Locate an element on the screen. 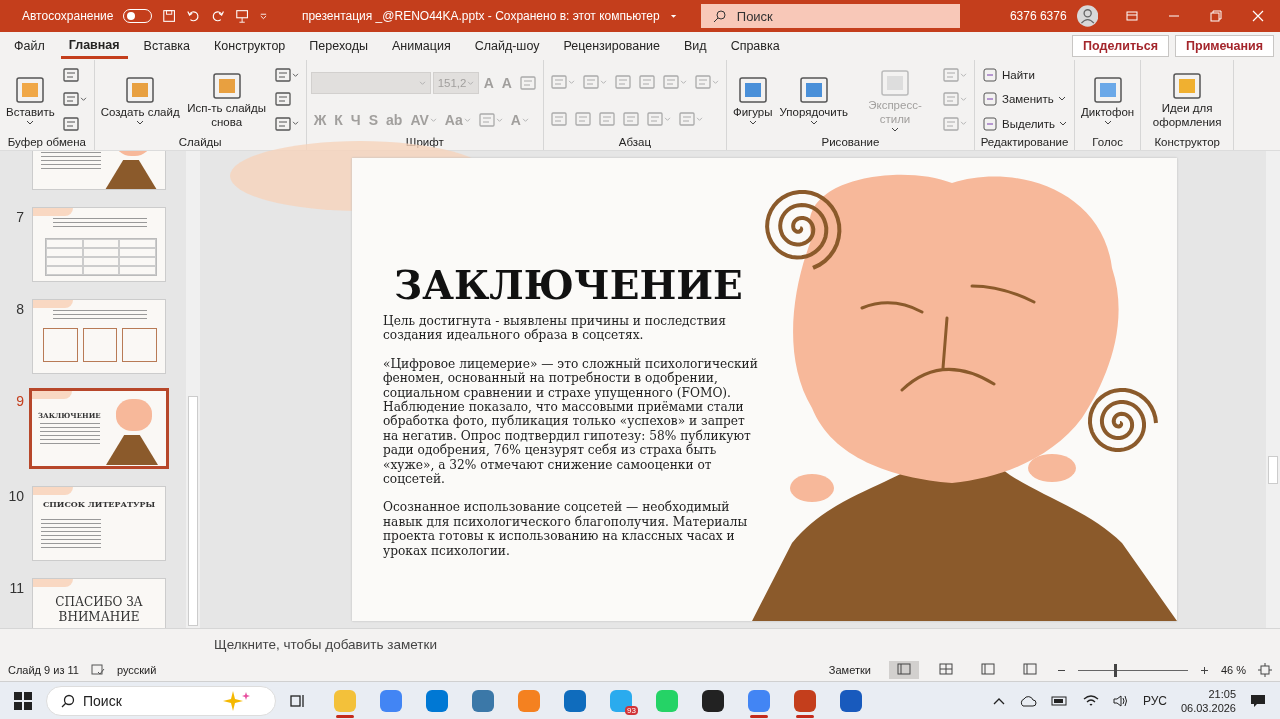 The height and width of the screenshot is (719, 1280). clock-time: 21:05 is located at coordinates (1222, 693).